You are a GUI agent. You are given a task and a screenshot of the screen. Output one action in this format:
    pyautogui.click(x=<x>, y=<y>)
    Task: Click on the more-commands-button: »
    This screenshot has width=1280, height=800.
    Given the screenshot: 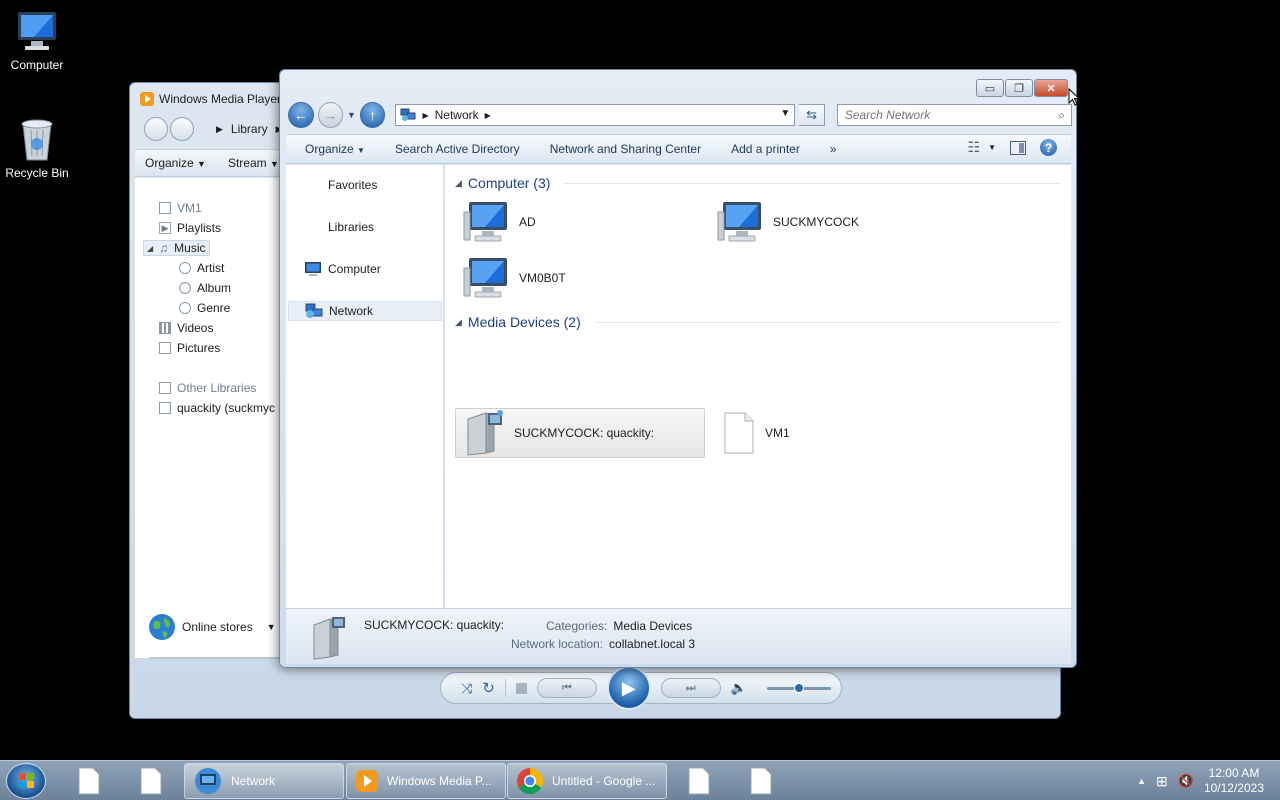 What is the action you would take?
    pyautogui.click(x=833, y=149)
    